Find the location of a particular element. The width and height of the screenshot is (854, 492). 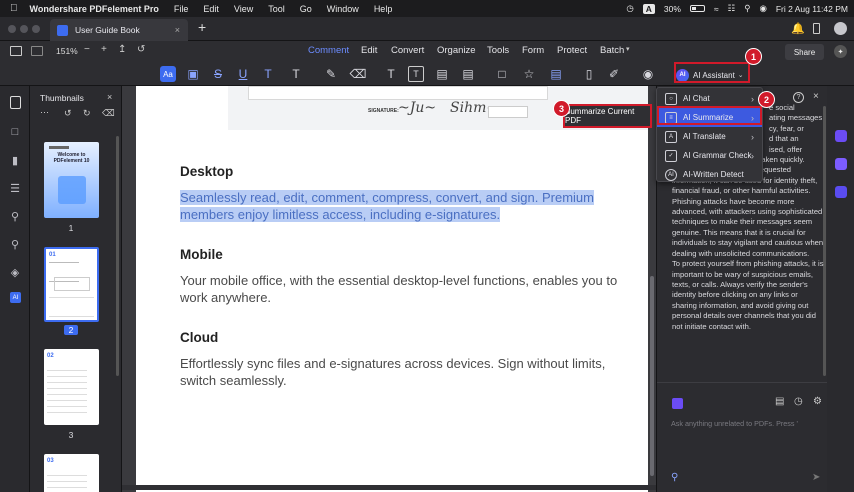

ai-tool-icon is located at coordinates (841, 192).